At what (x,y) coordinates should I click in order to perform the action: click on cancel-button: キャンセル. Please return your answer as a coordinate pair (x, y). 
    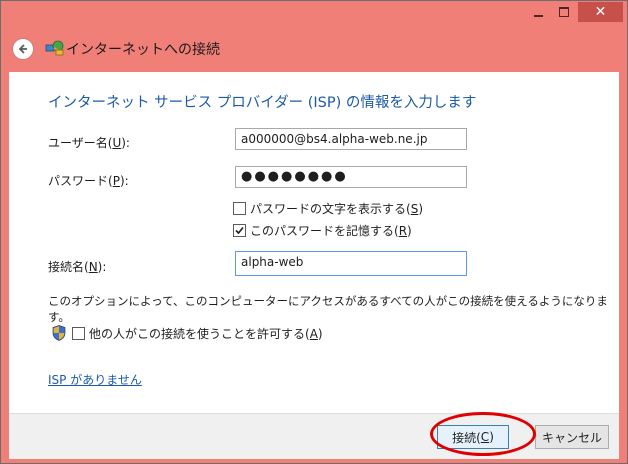
    Looking at the image, I should click on (572, 437).